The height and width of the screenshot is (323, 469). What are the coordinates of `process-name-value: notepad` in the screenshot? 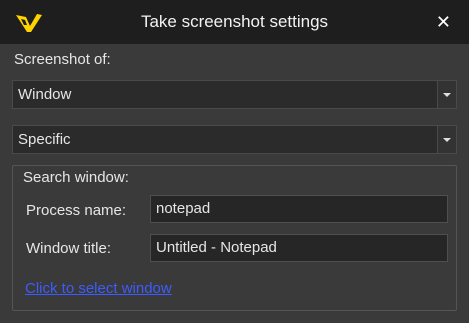 It's located at (183, 208).